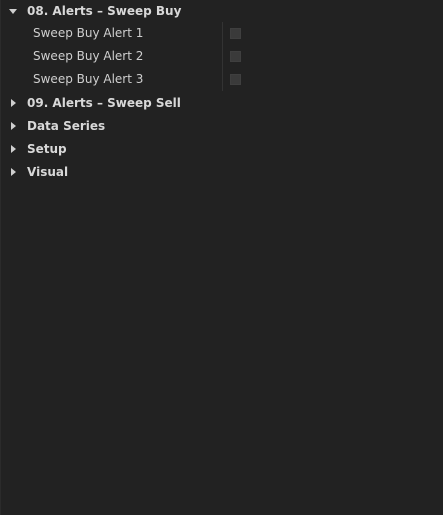 This screenshot has width=443, height=515. What do you see at coordinates (222, 172) in the screenshot?
I see `category-visual: Visual` at bounding box center [222, 172].